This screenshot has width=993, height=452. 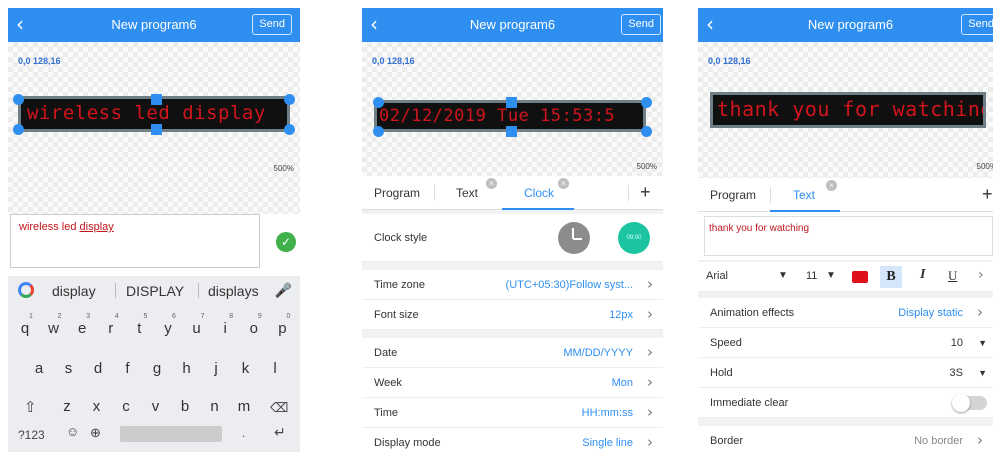 I want to click on size-dropdown-icon: ▼, so click(x=831, y=275).